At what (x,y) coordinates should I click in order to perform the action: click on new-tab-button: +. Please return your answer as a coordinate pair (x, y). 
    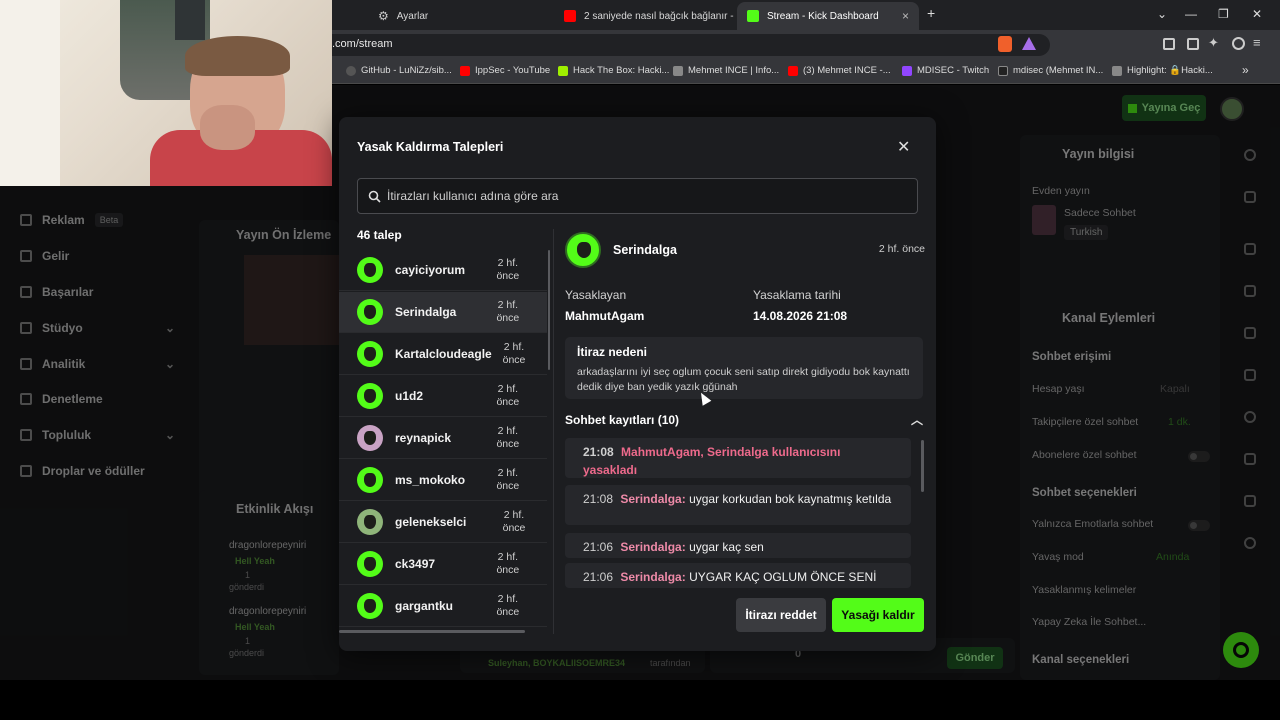
    Looking at the image, I should click on (931, 13).